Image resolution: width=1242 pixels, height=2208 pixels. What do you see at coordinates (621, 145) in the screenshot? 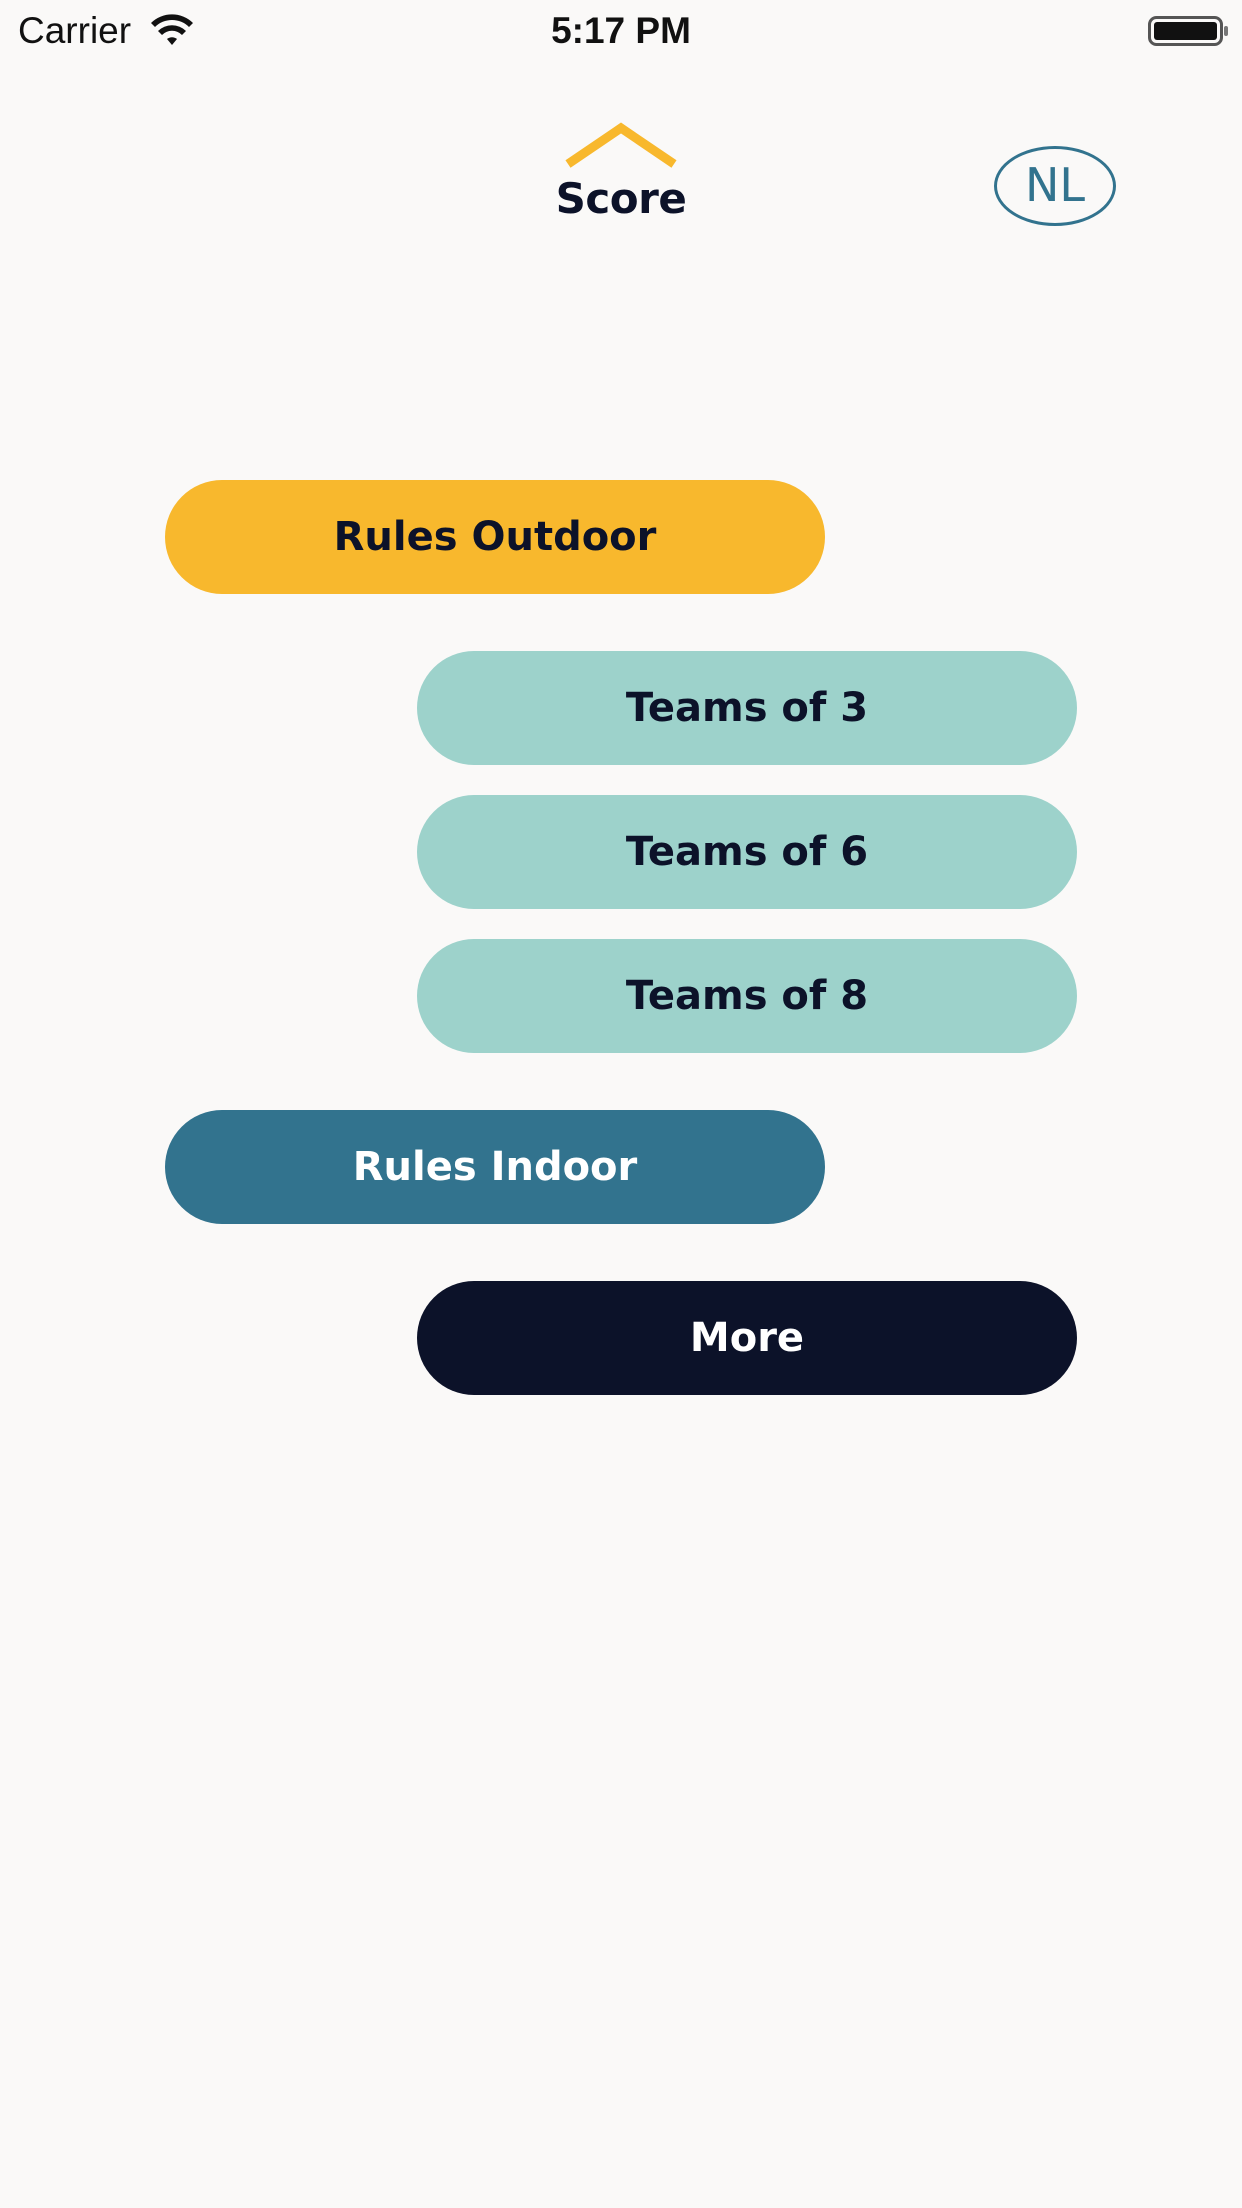
I see `roof-chevron-icon` at bounding box center [621, 145].